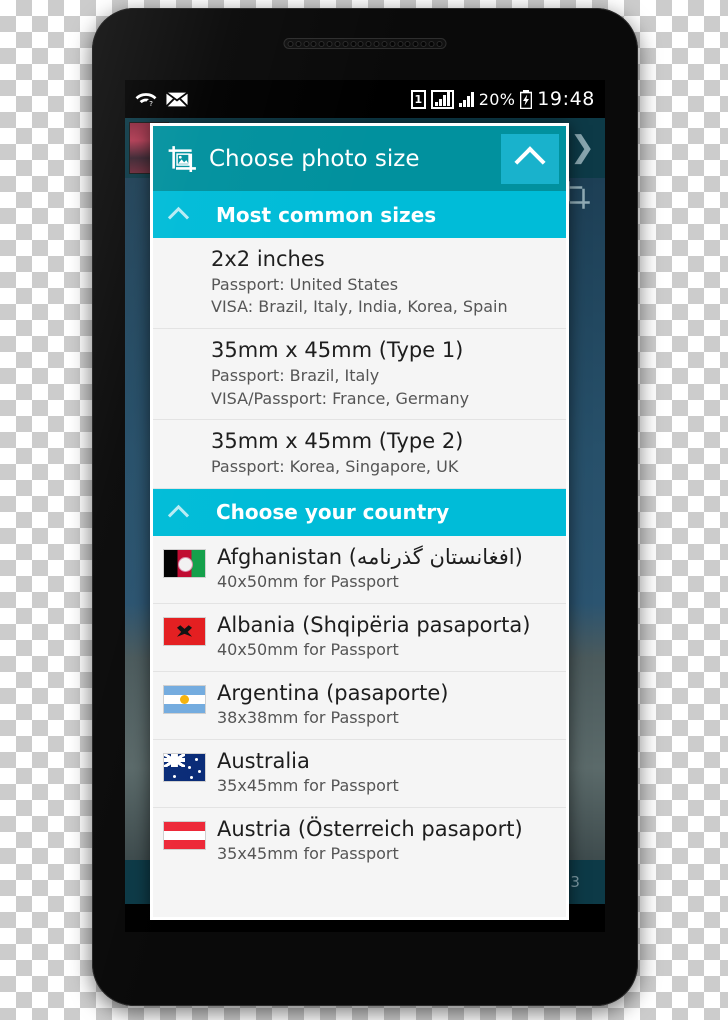 This screenshot has height=1020, width=728. I want to click on section-header-most-common-sizes: Most common sizes, so click(359, 214).